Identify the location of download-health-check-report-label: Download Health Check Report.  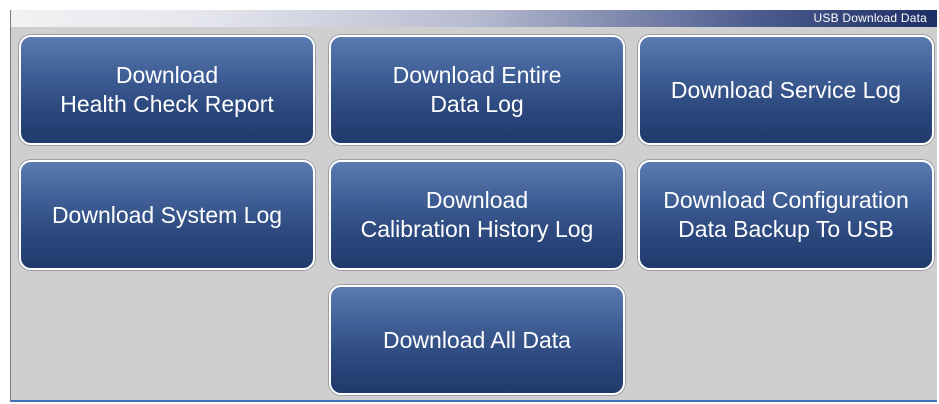
(167, 89).